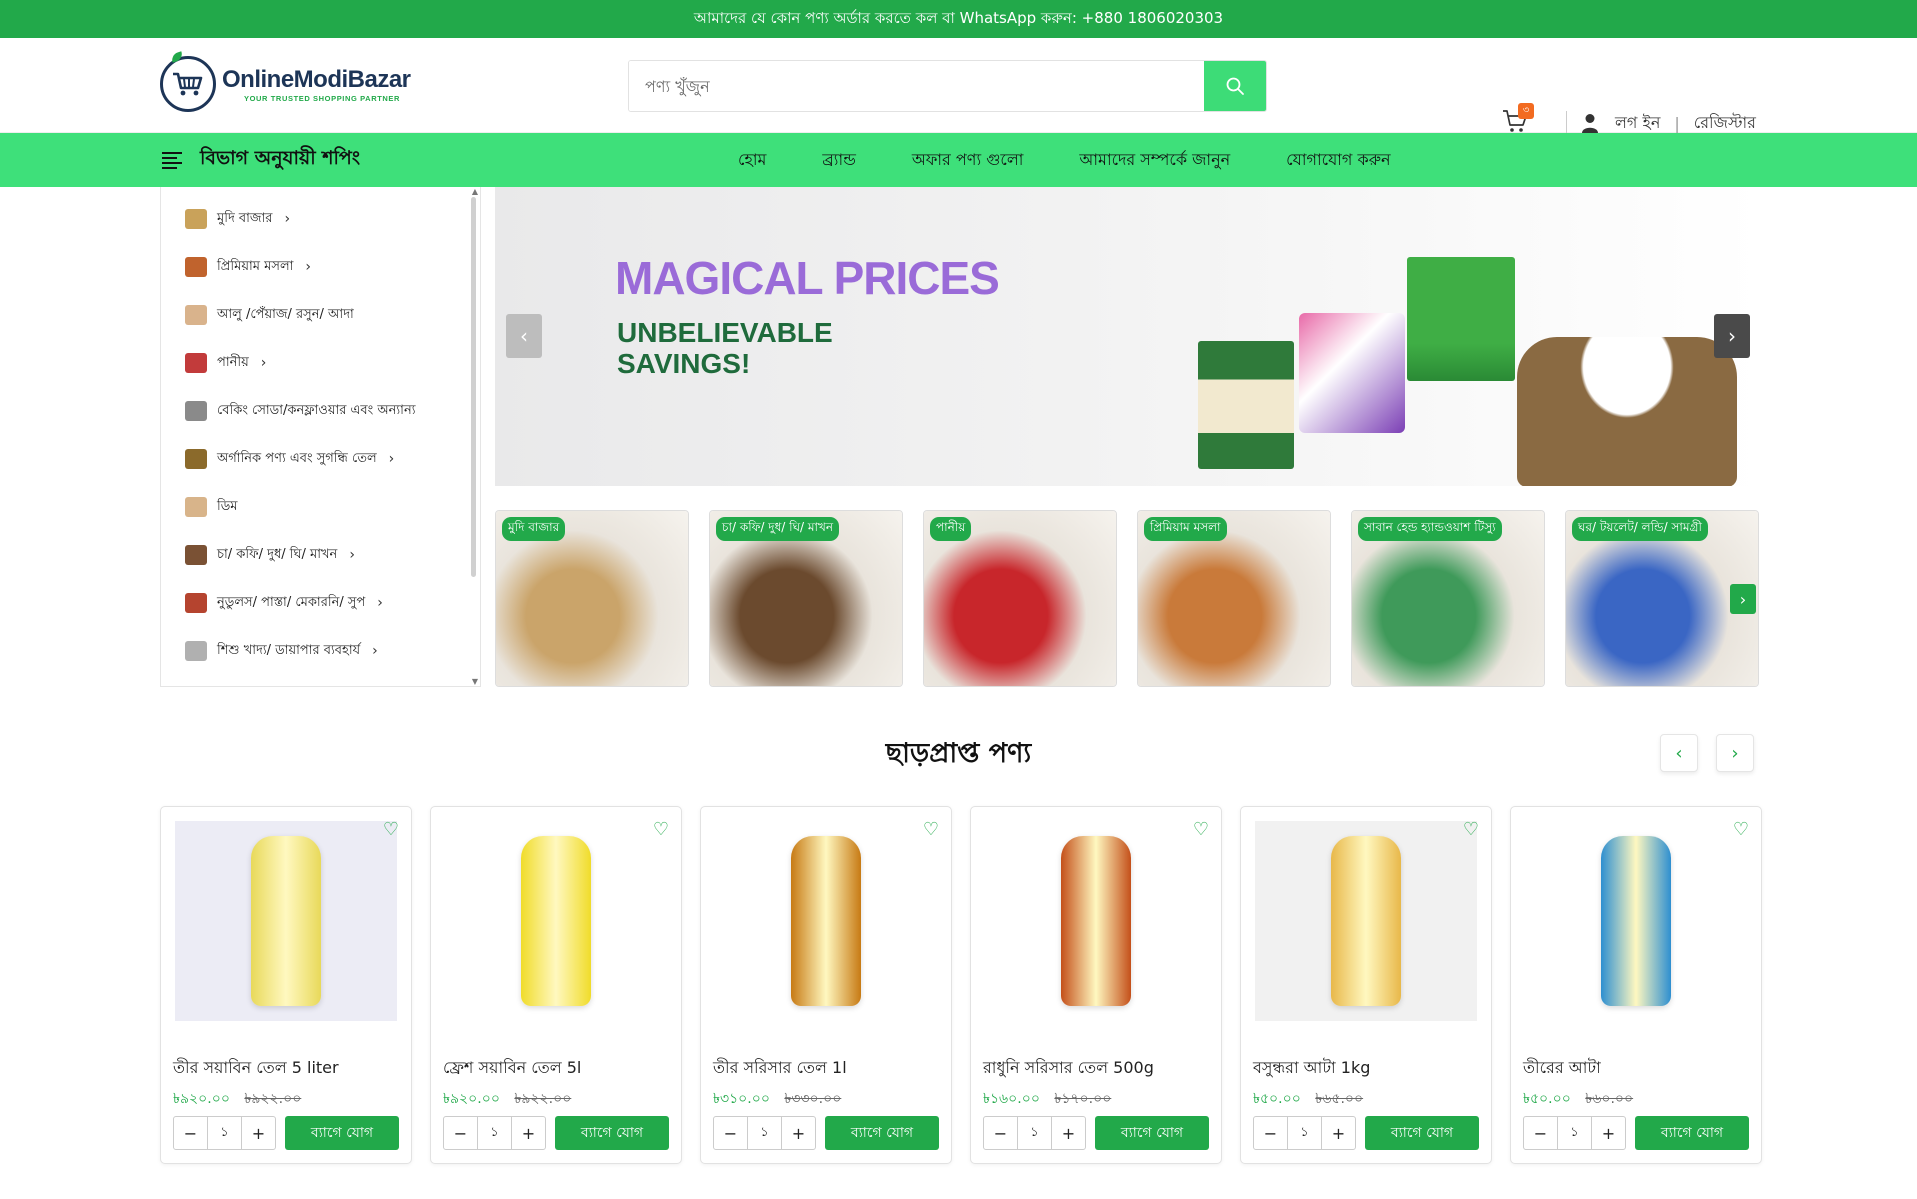  Describe the element at coordinates (958, 753) in the screenshot. I see `discount-section-title: ছাড়প্রাপ্ত পণ্য` at that location.